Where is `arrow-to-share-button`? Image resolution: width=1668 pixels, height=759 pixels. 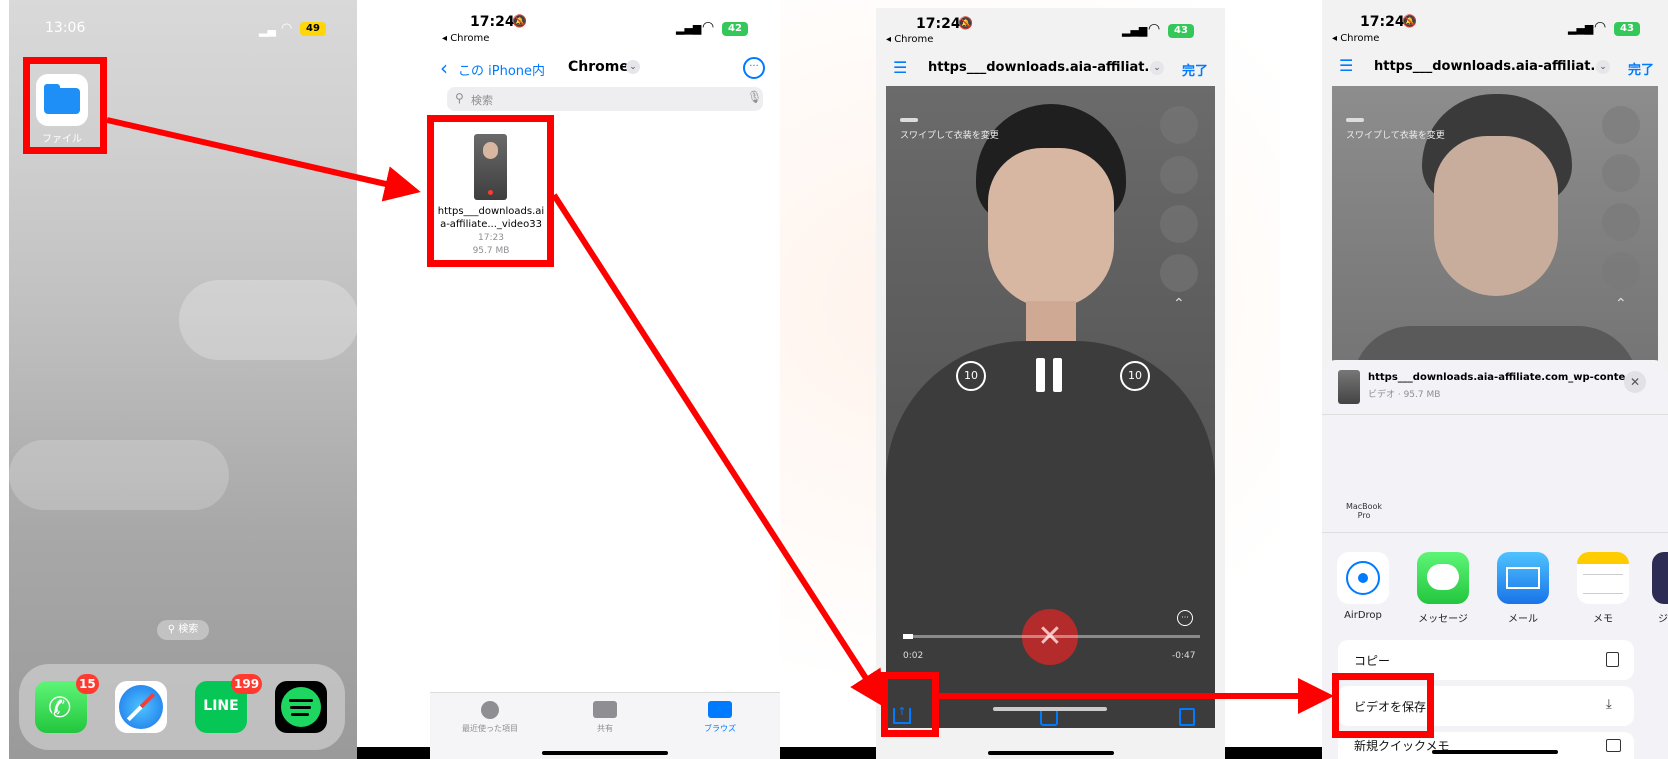
arrow-to-share-button is located at coordinates (718, 450).